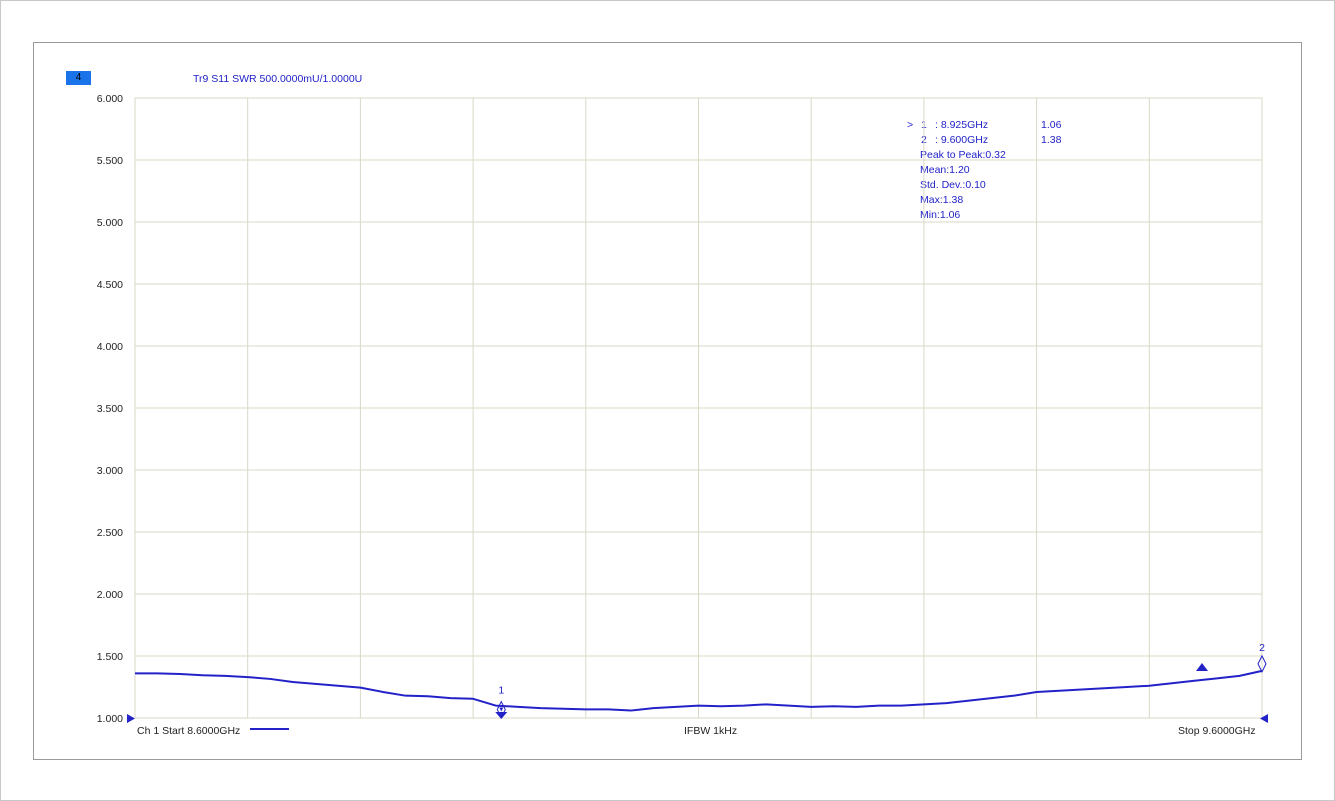 The image size is (1335, 801). What do you see at coordinates (110, 595) in the screenshot?
I see `y-tick-label: 2.000` at bounding box center [110, 595].